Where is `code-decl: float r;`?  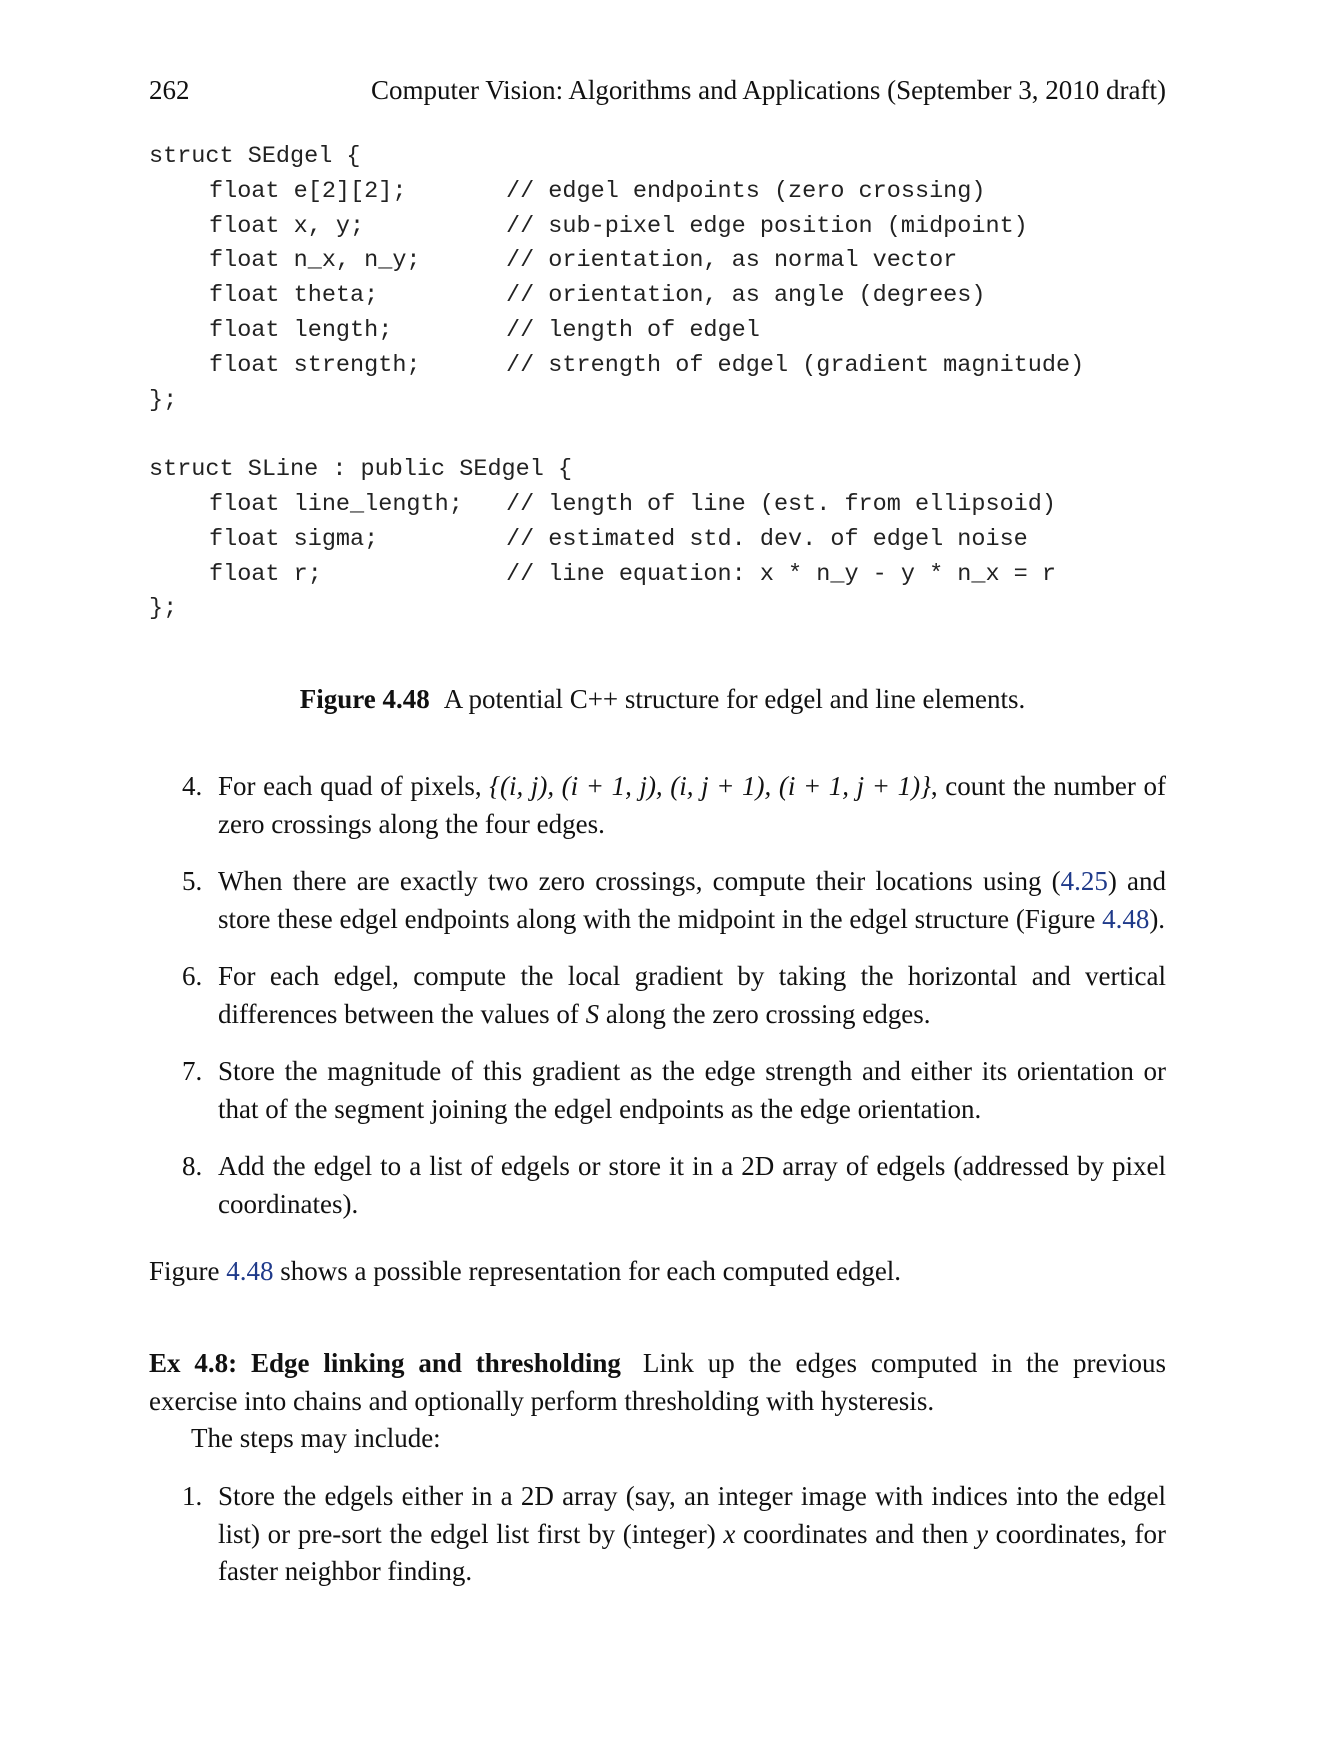 code-decl: float r; is located at coordinates (265, 574).